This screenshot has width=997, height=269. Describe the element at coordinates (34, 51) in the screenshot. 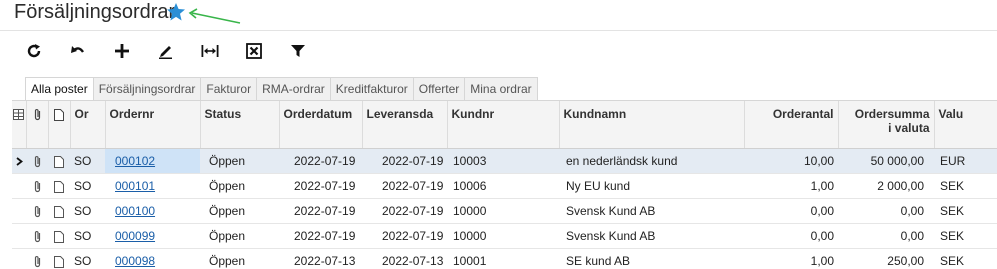

I see `refresh-button` at that location.